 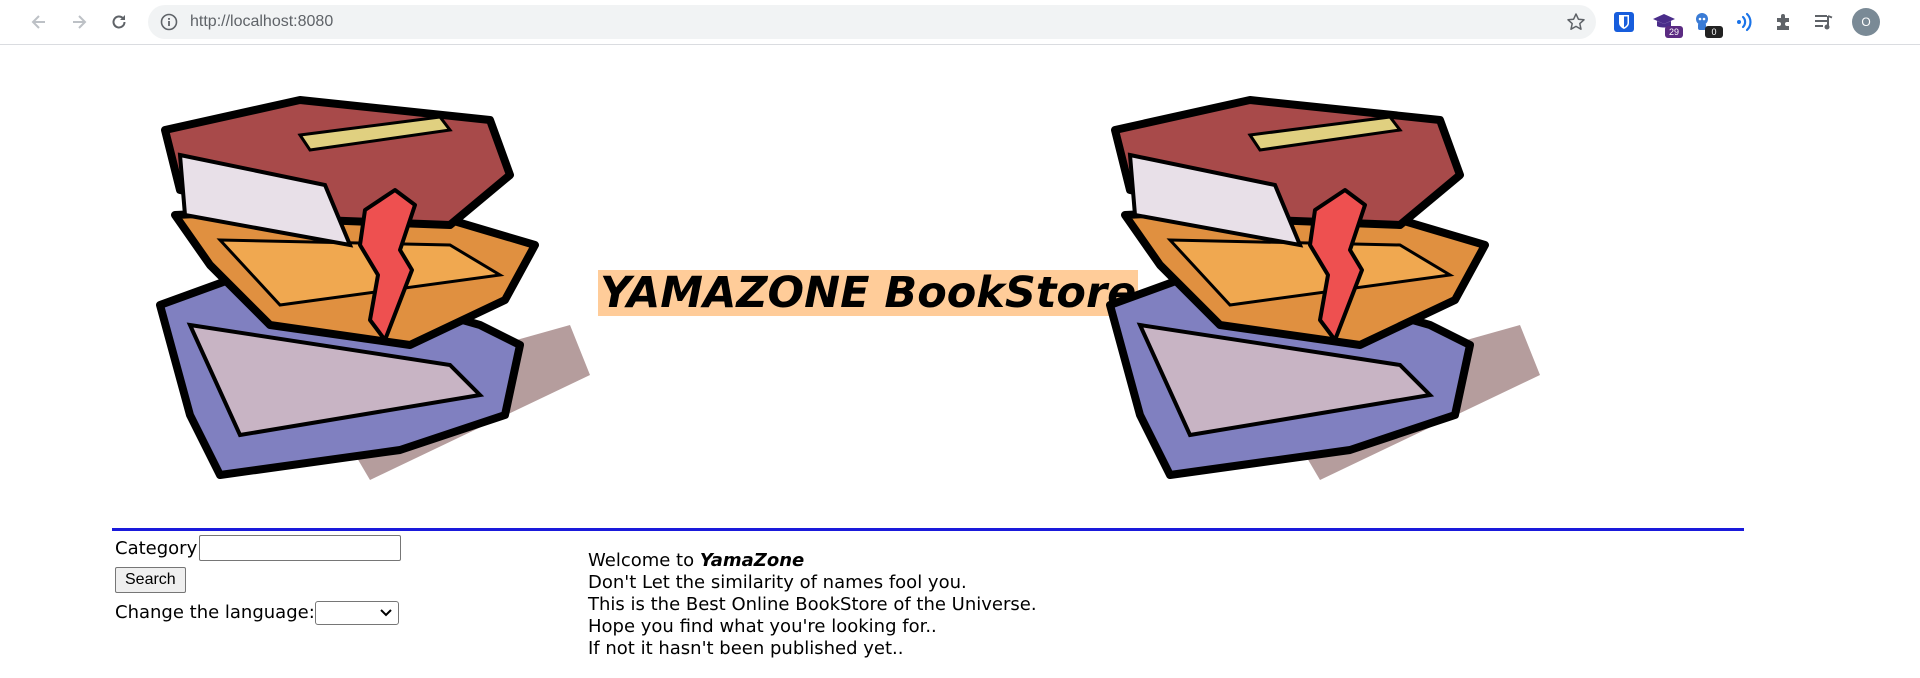 What do you see at coordinates (262, 21) in the screenshot?
I see `url-text: http://localhost:8080` at bounding box center [262, 21].